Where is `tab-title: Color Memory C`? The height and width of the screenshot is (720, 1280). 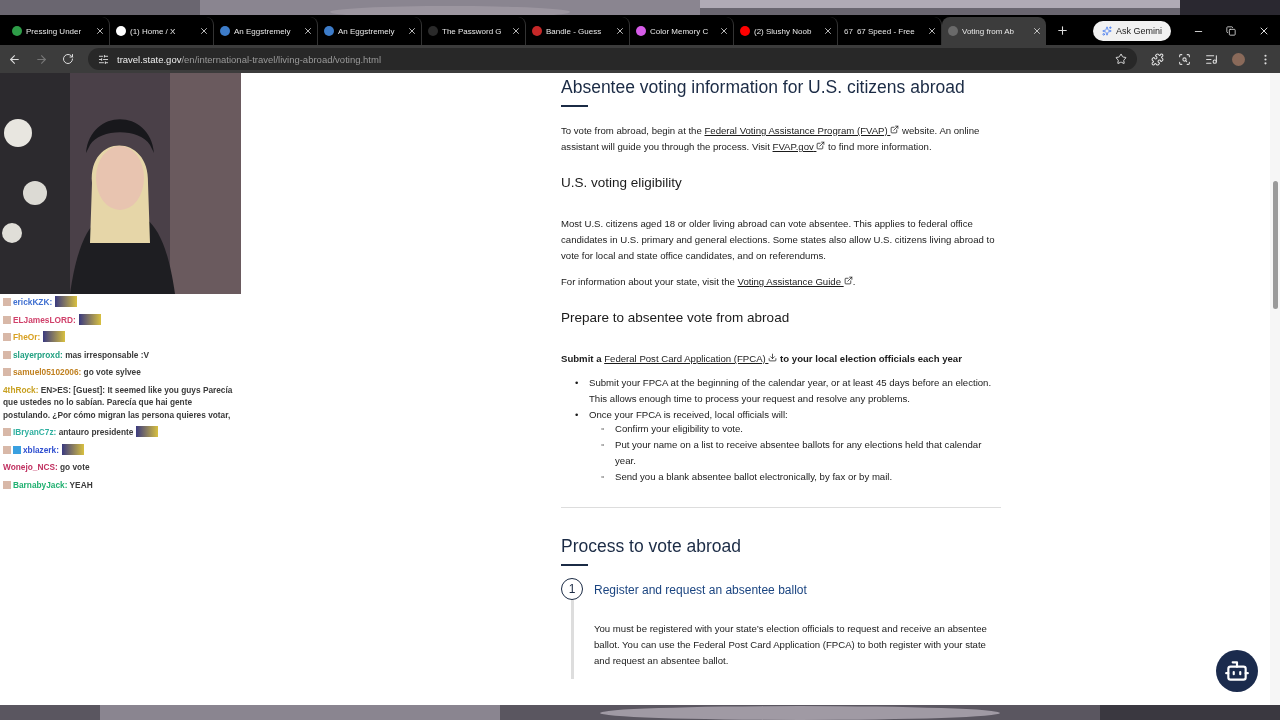
tab-title: Color Memory C is located at coordinates (680, 31).